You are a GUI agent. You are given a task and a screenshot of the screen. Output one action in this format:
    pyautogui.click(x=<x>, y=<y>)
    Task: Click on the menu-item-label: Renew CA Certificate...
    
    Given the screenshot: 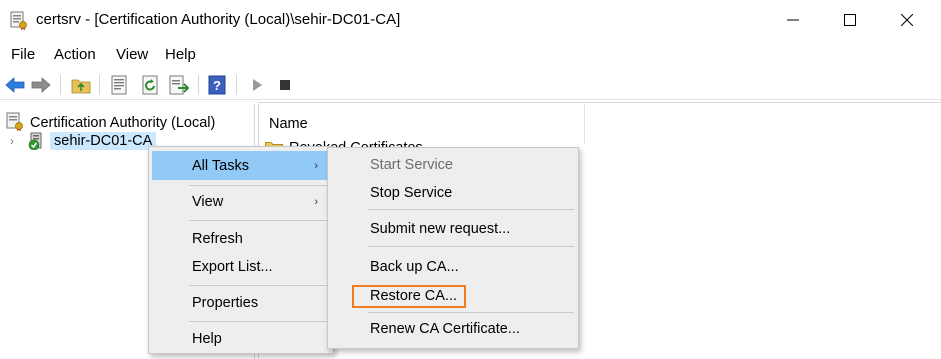 What is the action you would take?
    pyautogui.click(x=445, y=329)
    